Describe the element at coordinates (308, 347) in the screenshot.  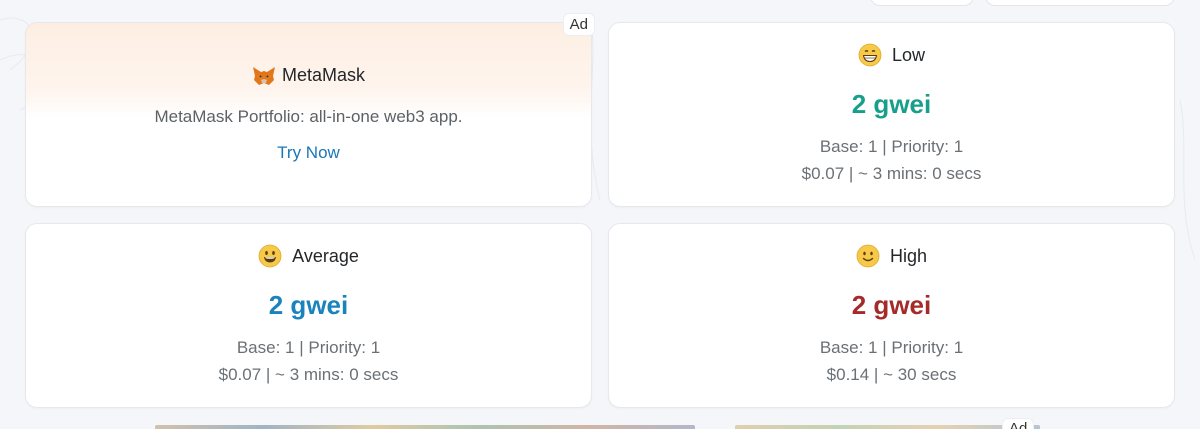
I see `base-priority-average: Base: 1 | Priority: 1` at that location.